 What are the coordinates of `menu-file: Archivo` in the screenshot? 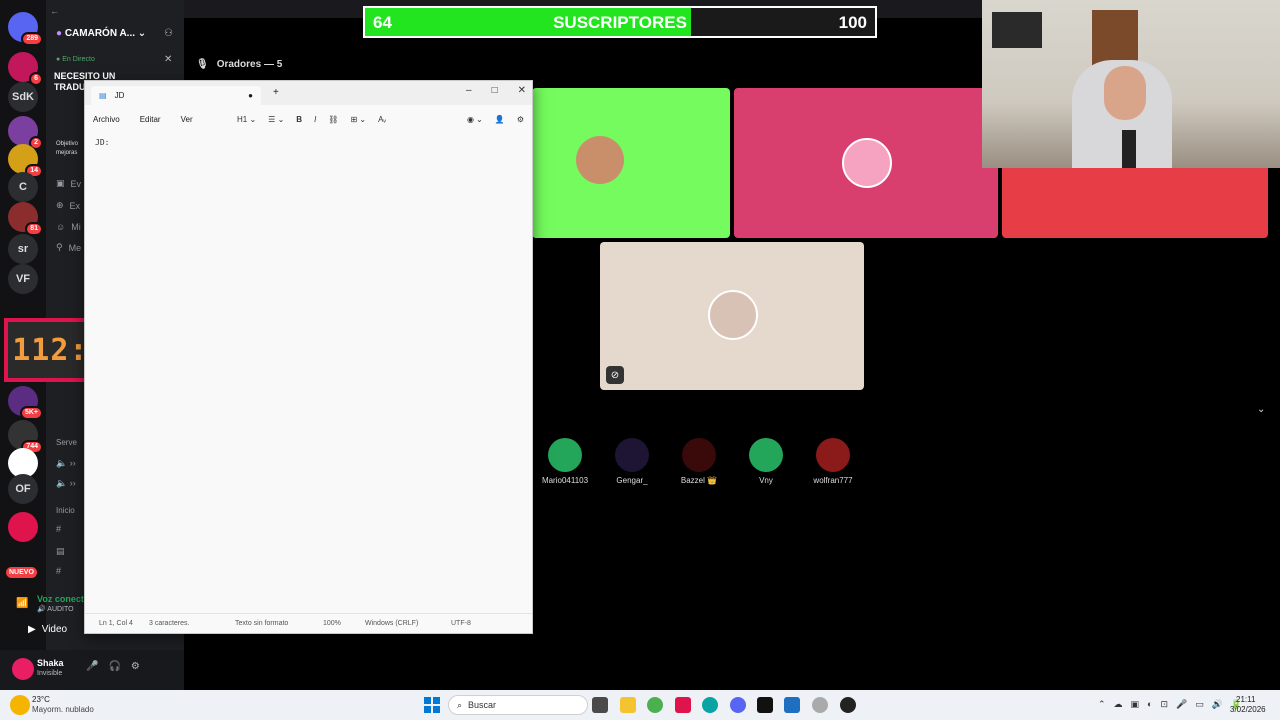 It's located at (106, 119).